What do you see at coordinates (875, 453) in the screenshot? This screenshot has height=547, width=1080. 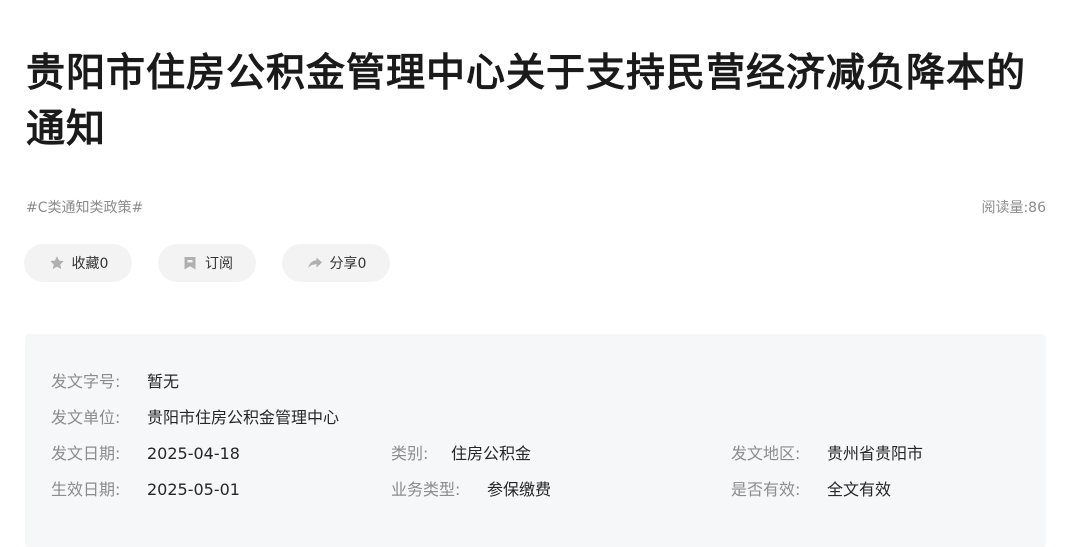 I see `region-value: 贵州省贵阳市` at bounding box center [875, 453].